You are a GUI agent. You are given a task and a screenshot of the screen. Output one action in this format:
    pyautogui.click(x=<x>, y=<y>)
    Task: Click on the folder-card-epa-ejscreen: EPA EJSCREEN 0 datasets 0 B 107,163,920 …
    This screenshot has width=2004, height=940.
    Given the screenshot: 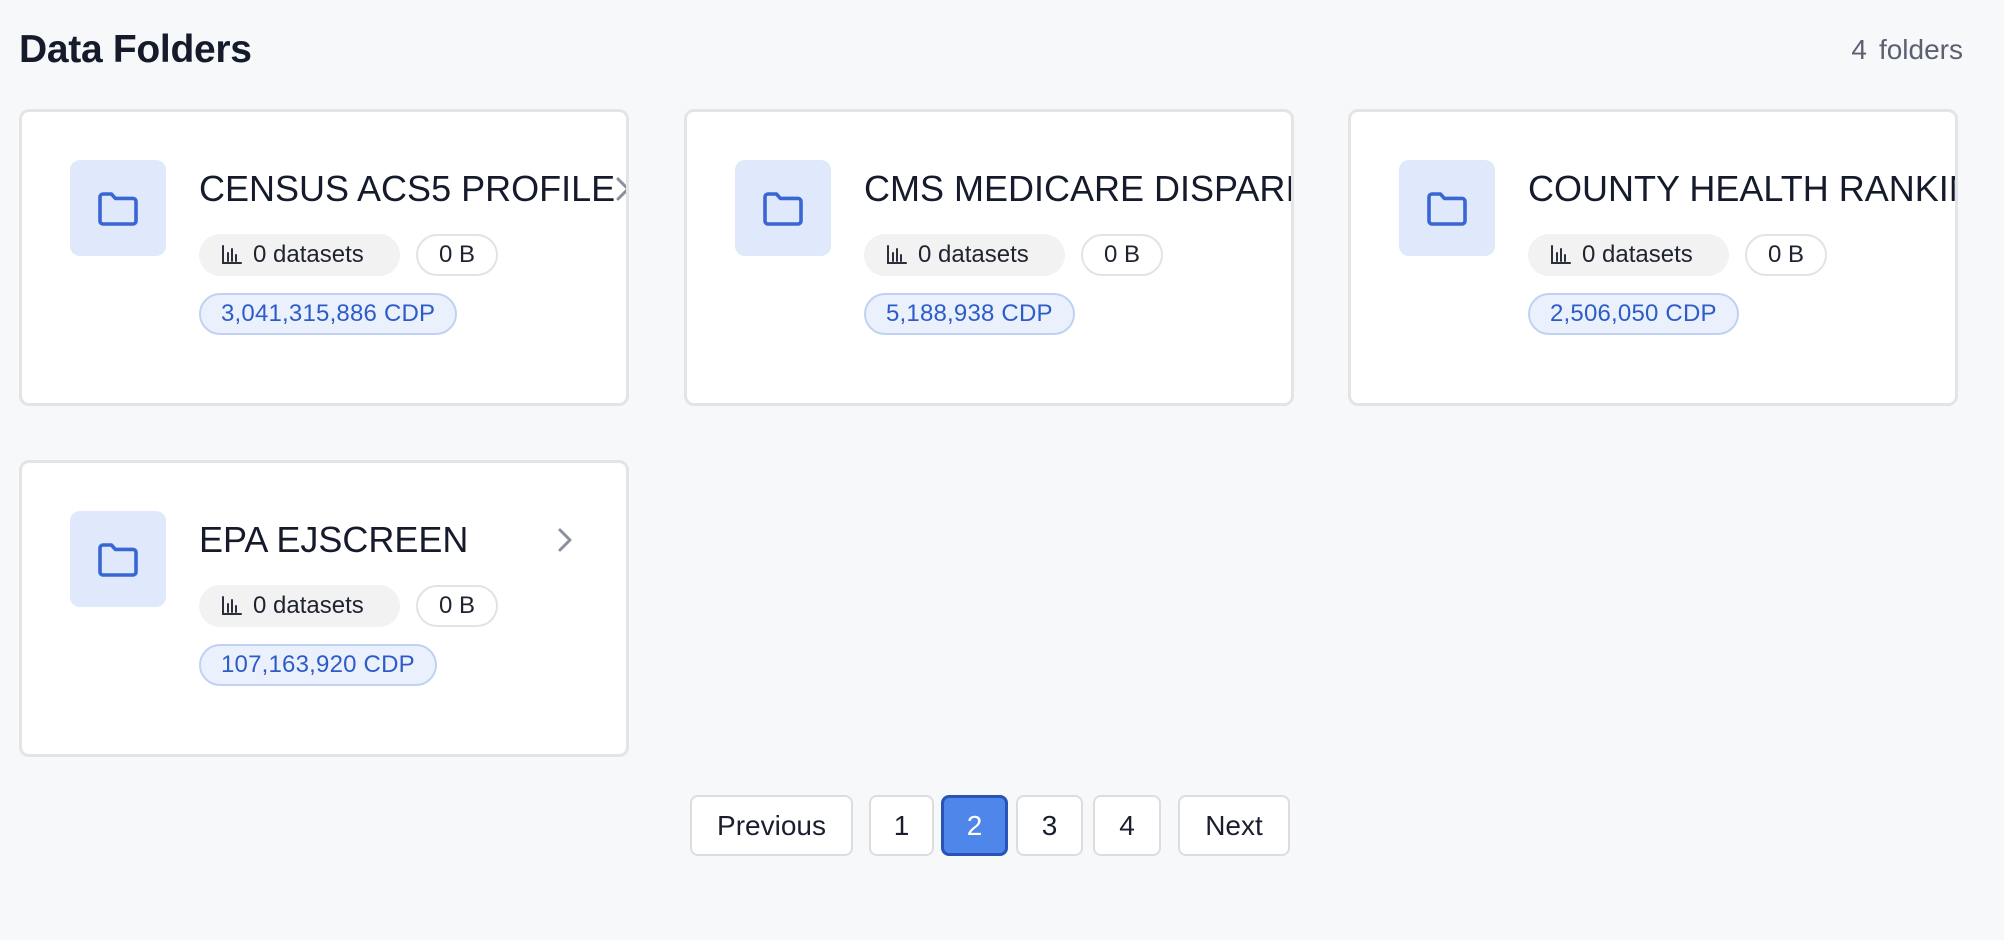 What is the action you would take?
    pyautogui.click(x=324, y=608)
    